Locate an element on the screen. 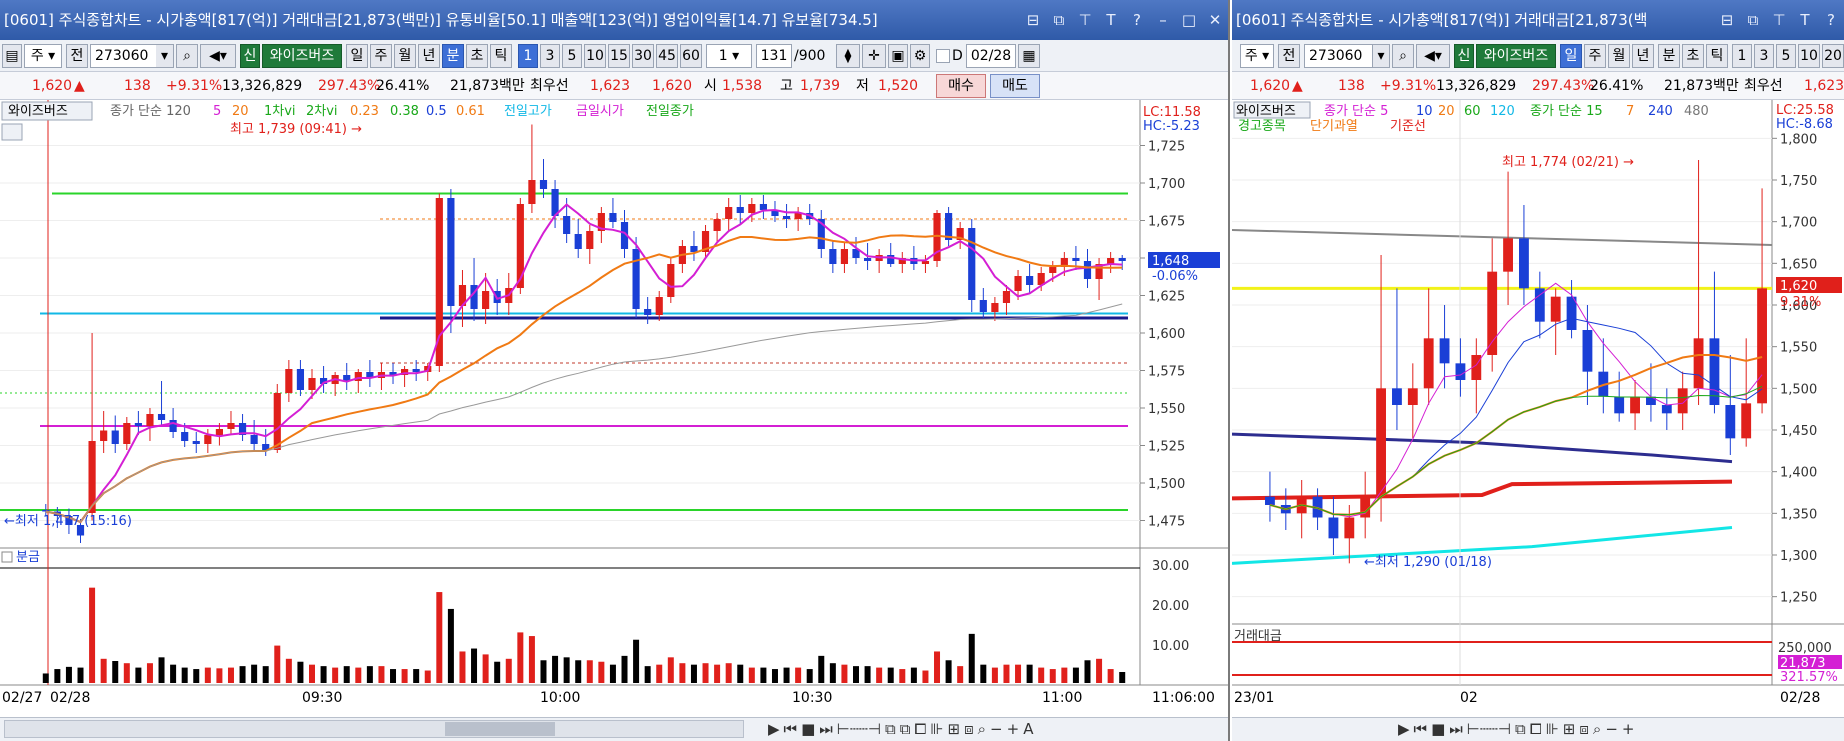 Image resolution: width=1844 pixels, height=741 pixels. save-icon: ▣ is located at coordinates (898, 56).